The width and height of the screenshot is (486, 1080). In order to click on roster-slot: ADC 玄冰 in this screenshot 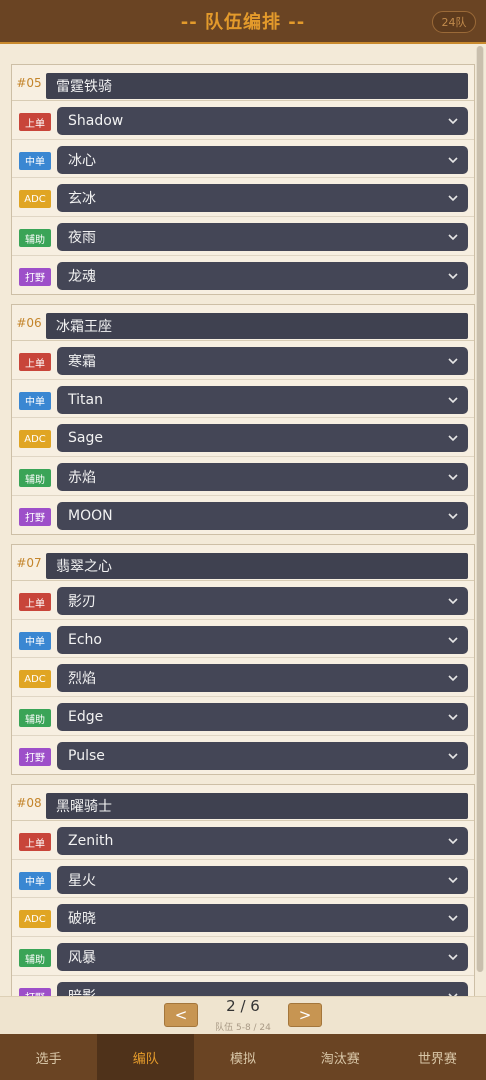, I will do `click(243, 198)`.